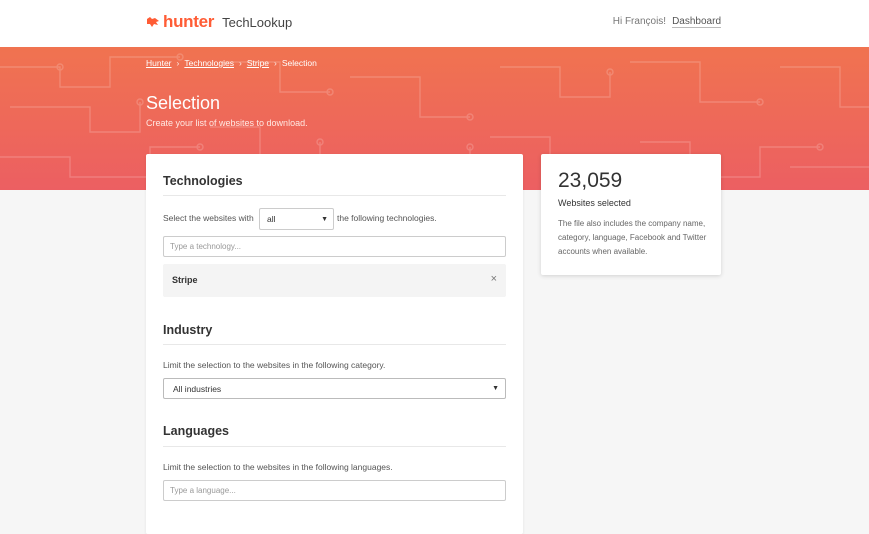  Describe the element at coordinates (208, 218) in the screenshot. I see `technologies-prefix: Select the websites with` at that location.